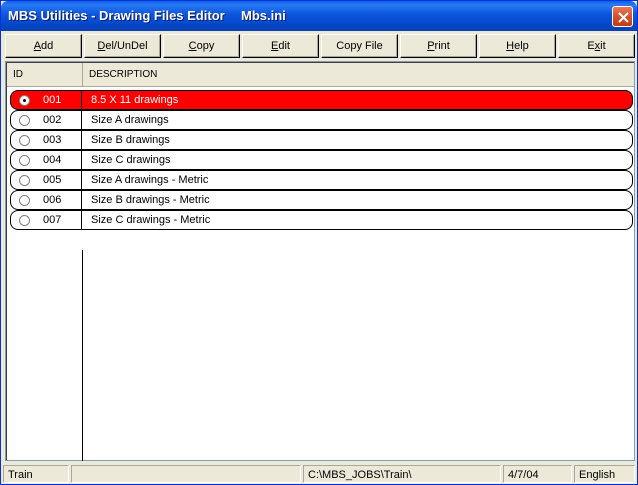 This screenshot has width=638, height=485. Describe the element at coordinates (52, 140) in the screenshot. I see `row-id: 003` at that location.